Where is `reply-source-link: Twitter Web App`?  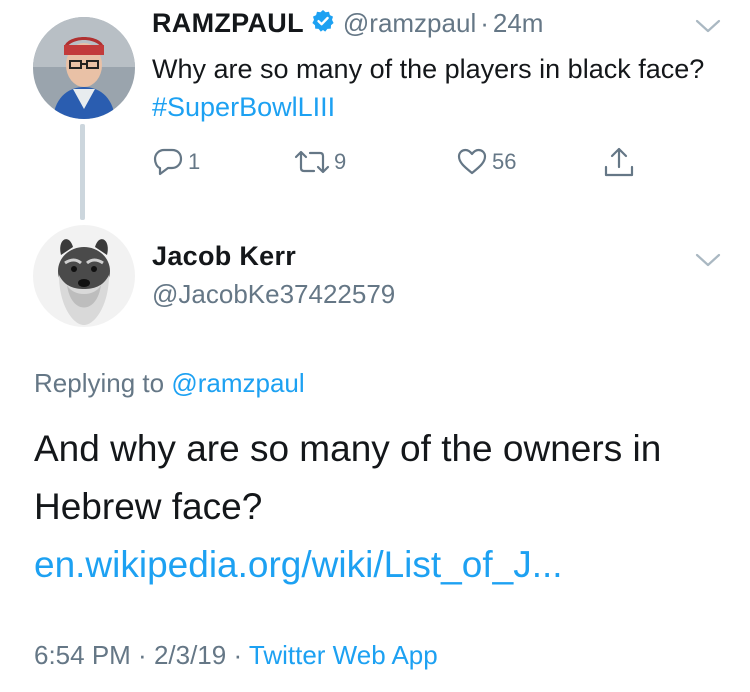
reply-source-link: Twitter Web App is located at coordinates (343, 655).